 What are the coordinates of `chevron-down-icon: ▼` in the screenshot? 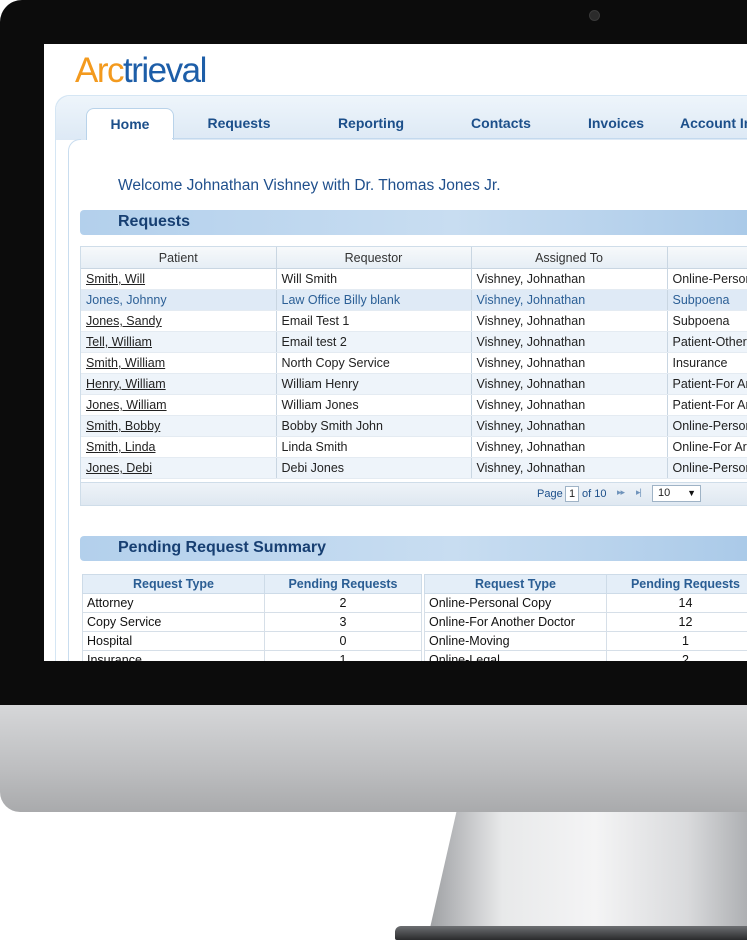 It's located at (691, 493).